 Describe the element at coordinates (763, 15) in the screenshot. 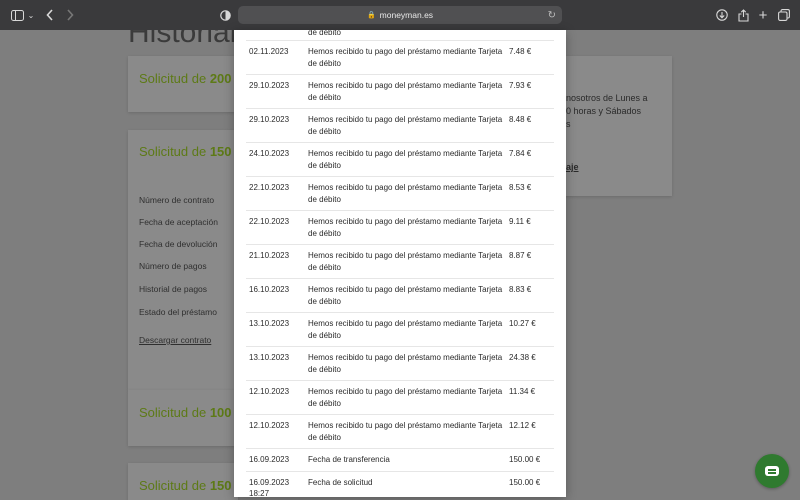

I see `new-tab-icon: +` at that location.